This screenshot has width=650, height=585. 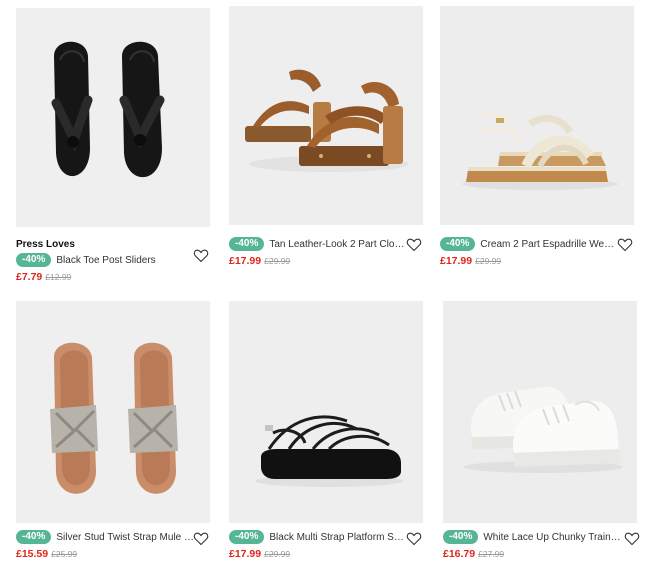 I want to click on product-title: Black Multi Strap Platform Sandals, so click(x=338, y=537).